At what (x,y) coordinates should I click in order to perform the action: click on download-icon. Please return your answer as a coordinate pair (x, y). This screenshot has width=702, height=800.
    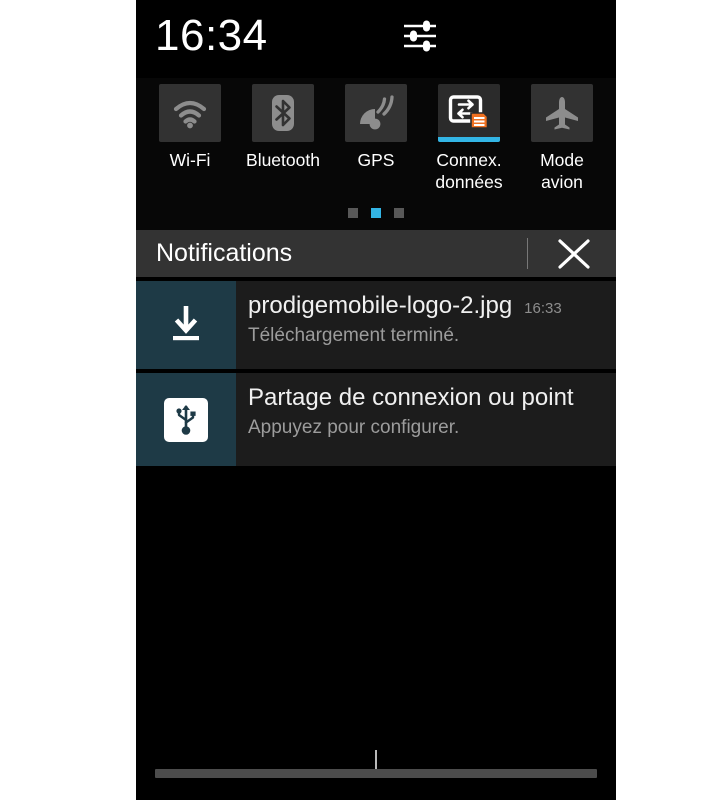
    Looking at the image, I should click on (186, 323).